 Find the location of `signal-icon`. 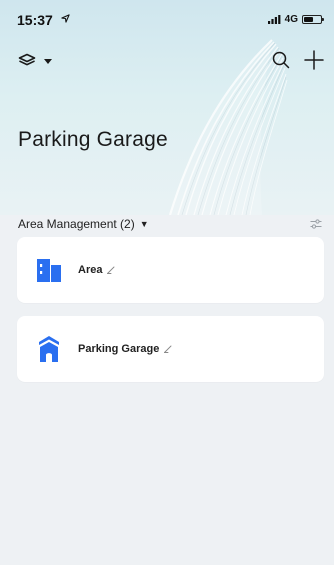

signal-icon is located at coordinates (274, 19).